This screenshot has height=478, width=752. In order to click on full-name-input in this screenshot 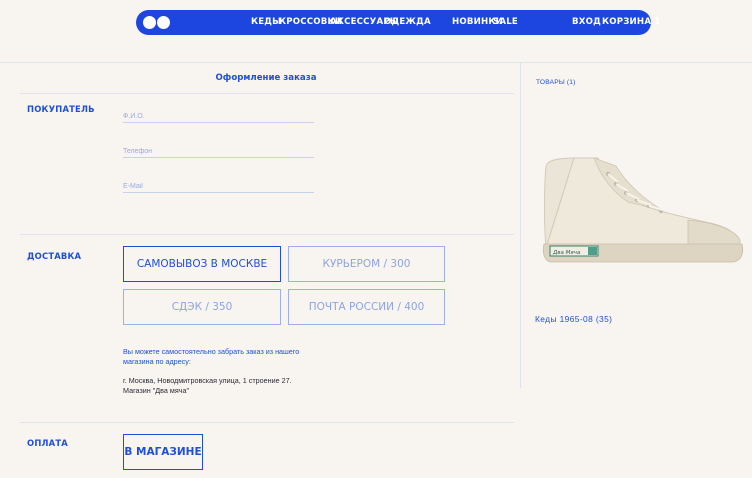, I will do `click(218, 116)`.